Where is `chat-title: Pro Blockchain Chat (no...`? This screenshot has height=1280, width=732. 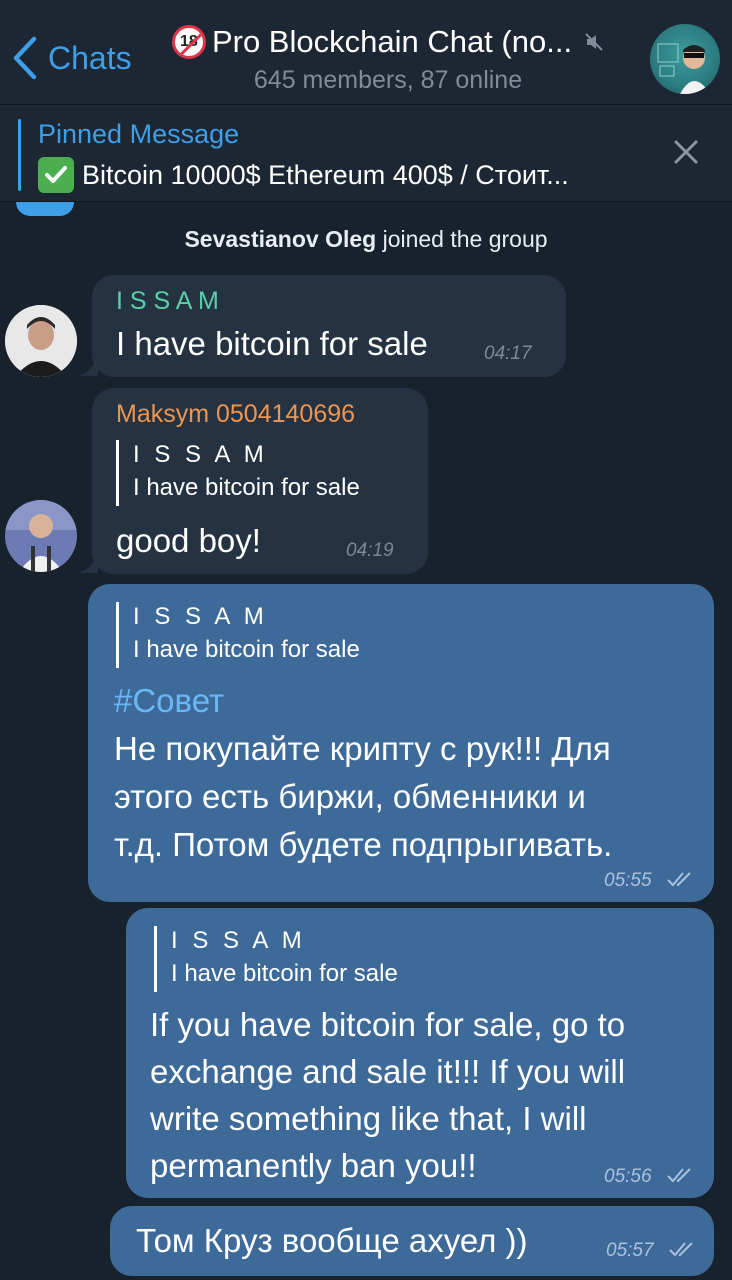 chat-title: Pro Blockchain Chat (no... is located at coordinates (392, 41).